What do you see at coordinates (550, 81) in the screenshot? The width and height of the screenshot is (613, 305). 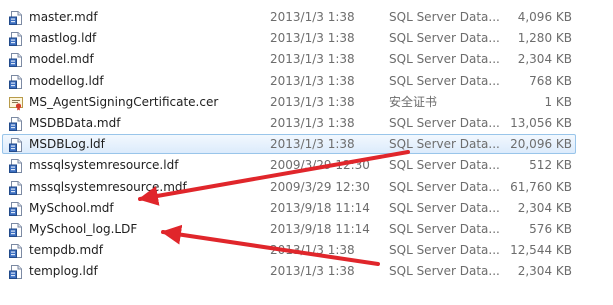 I see `file-size: 768 KB` at bounding box center [550, 81].